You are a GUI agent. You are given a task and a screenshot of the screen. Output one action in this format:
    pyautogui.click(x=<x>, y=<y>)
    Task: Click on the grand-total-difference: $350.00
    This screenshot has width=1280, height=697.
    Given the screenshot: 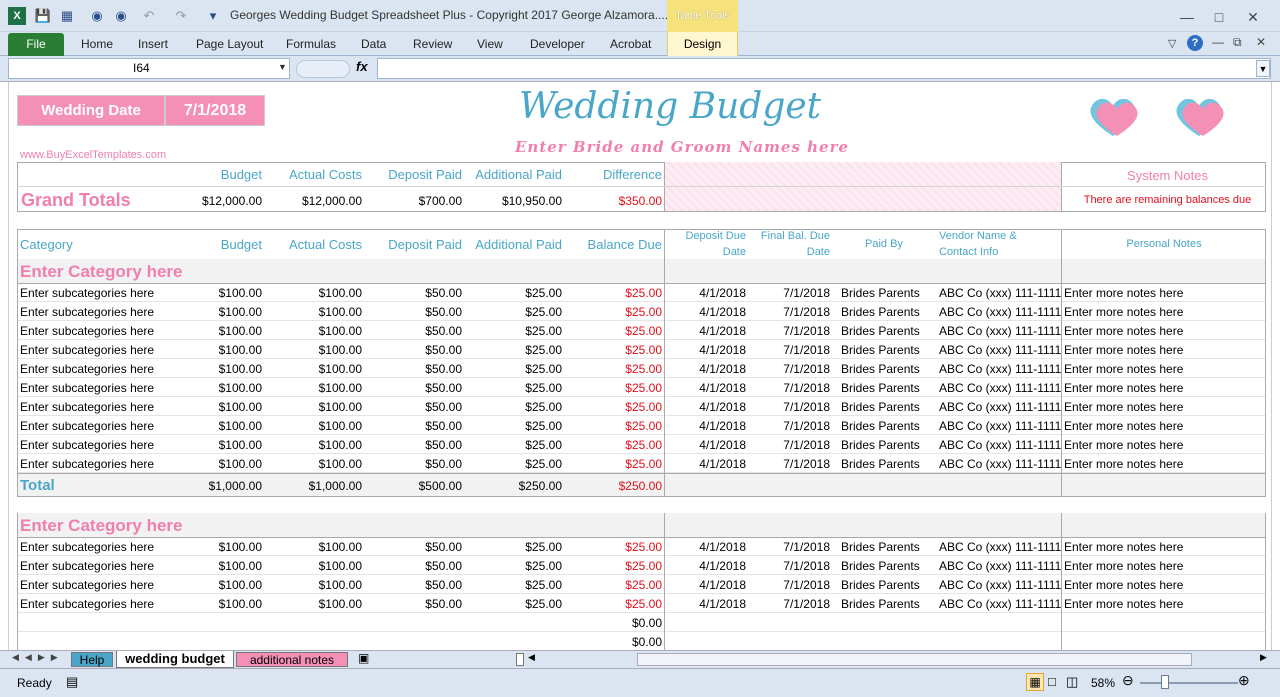 What is the action you would take?
    pyautogui.click(x=612, y=201)
    